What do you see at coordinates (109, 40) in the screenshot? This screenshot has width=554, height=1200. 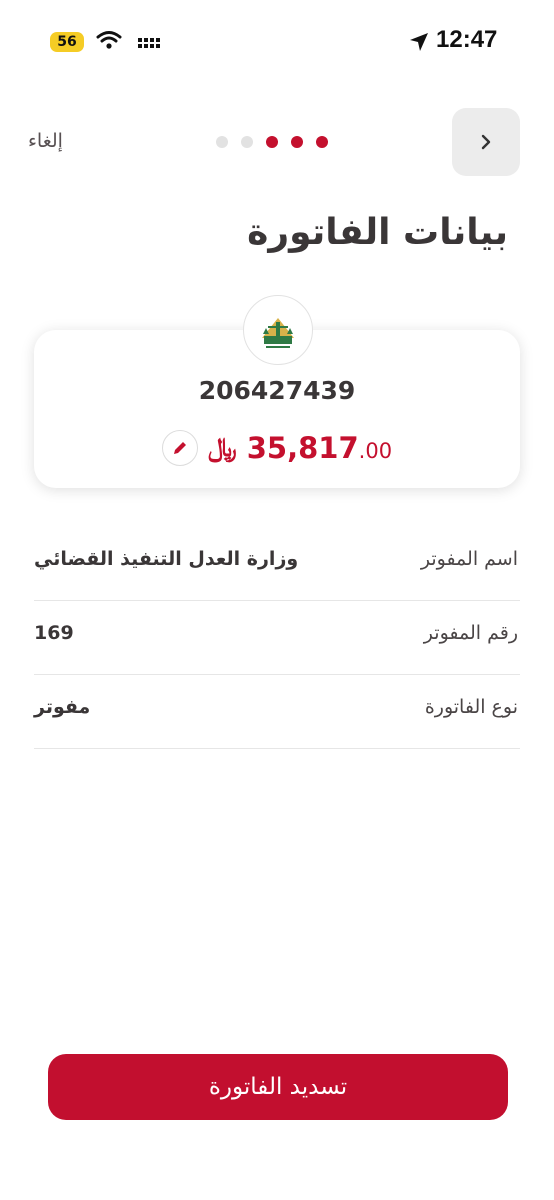 I see `wifi-icon` at bounding box center [109, 40].